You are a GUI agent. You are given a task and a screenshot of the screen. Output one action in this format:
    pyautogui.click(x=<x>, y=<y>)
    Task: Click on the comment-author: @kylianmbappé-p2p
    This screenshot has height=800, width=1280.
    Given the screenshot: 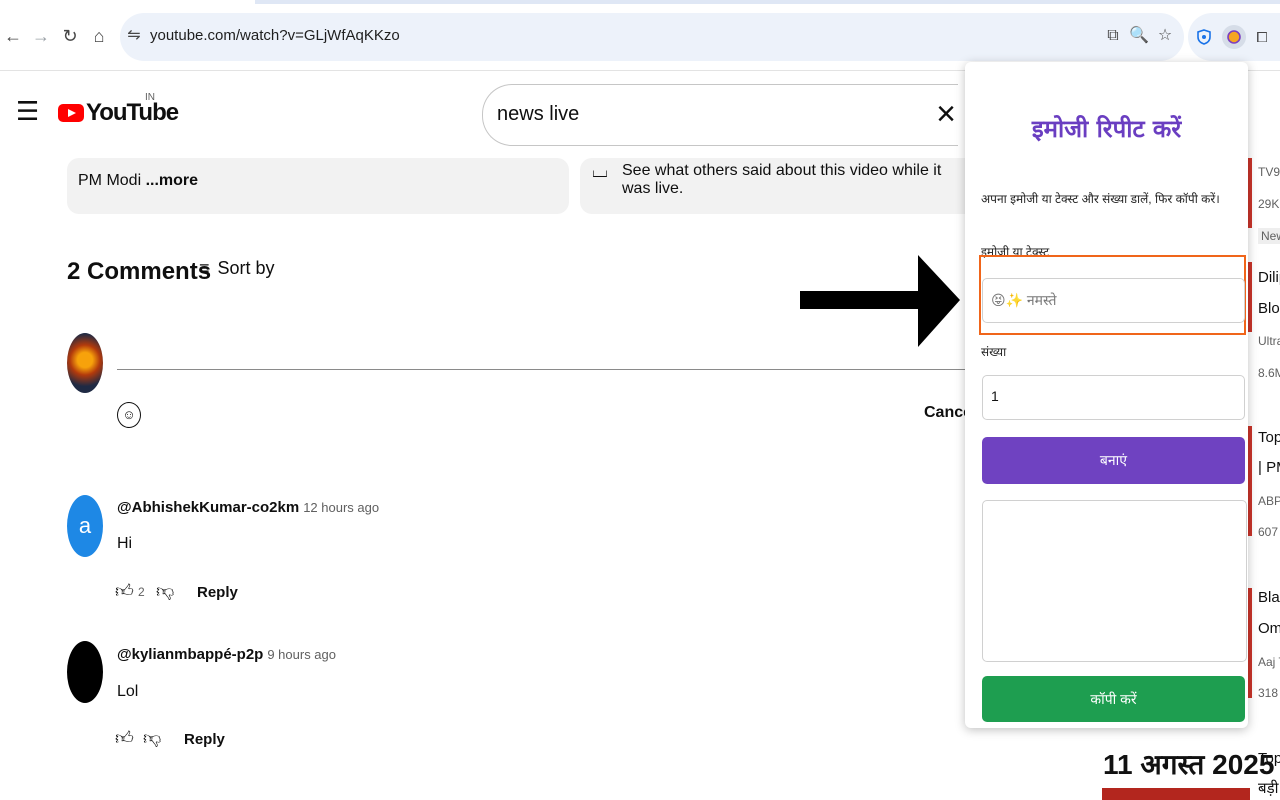 What is the action you would take?
    pyautogui.click(x=190, y=654)
    